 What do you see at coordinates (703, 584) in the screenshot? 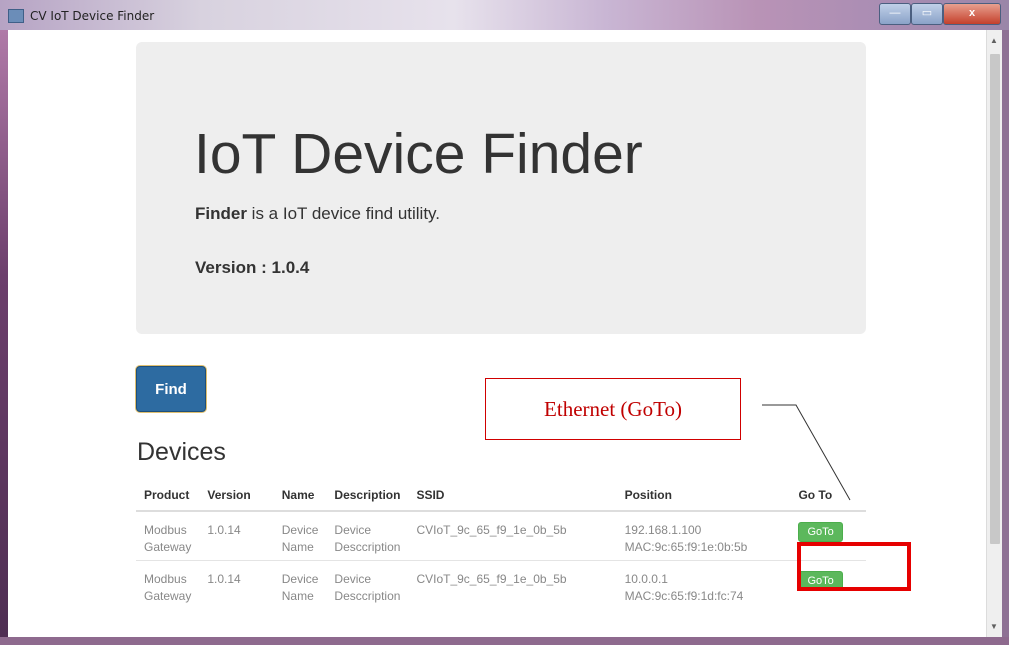
I see `cell-position: 10.0.0.1 MAC:9c:65:f9:1d:fc:74` at bounding box center [703, 584].